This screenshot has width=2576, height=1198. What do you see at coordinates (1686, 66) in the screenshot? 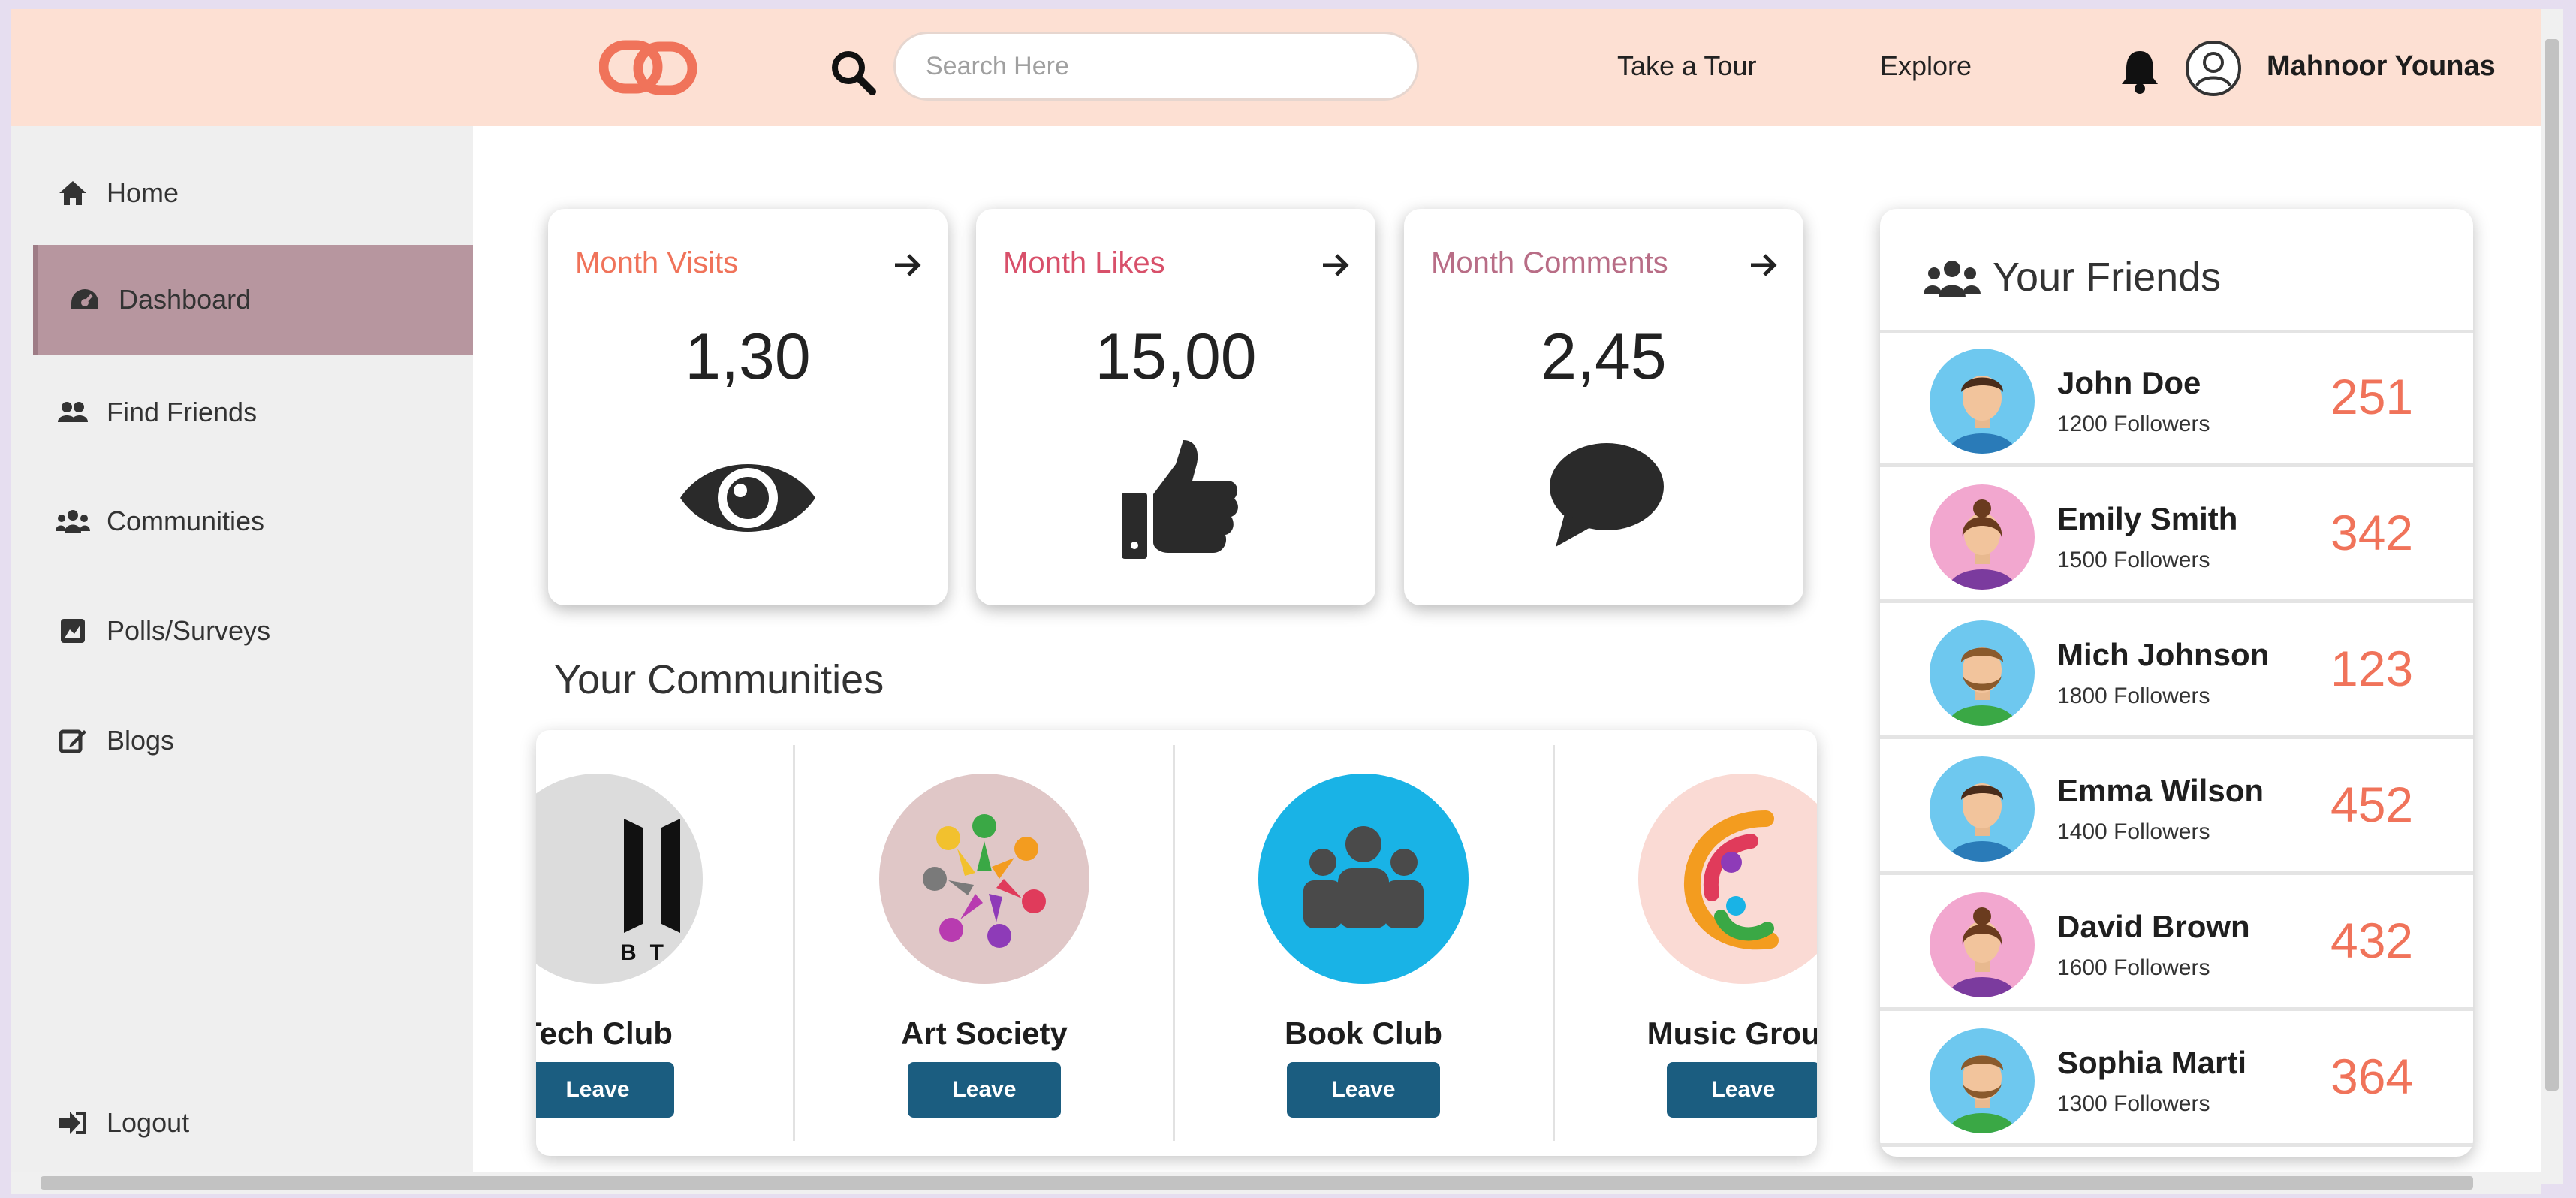
I see `take-a-tour-link: Take a Tour` at bounding box center [1686, 66].